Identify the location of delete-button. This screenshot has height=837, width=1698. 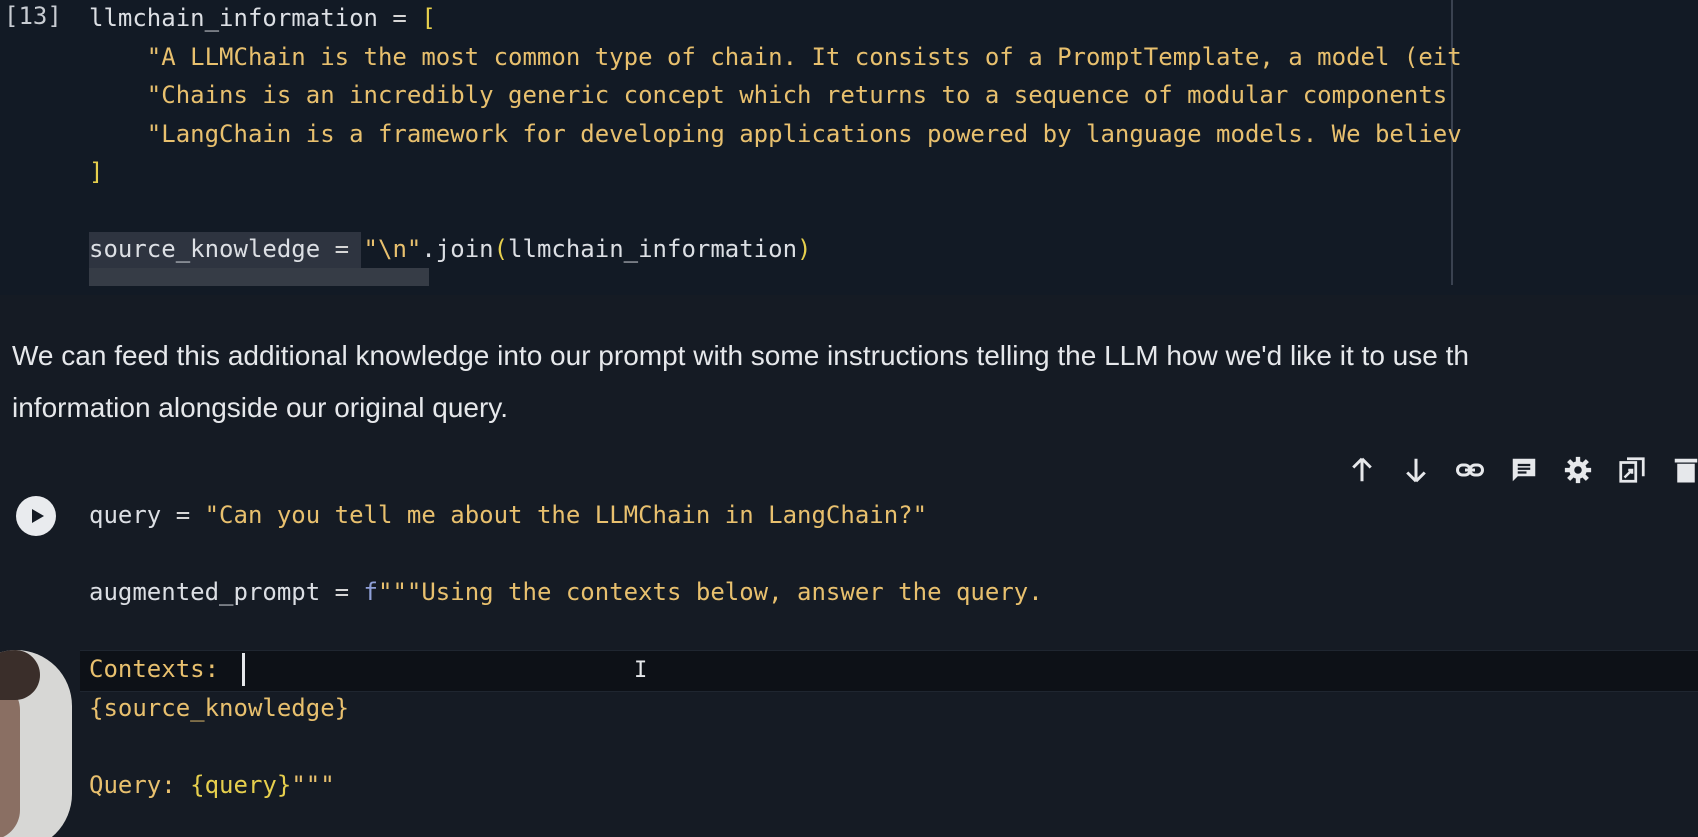
(1683, 470).